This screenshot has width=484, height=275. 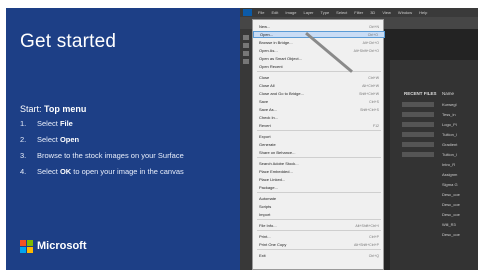 What do you see at coordinates (319, 125) in the screenshot?
I see `file-menu-item: Revert F12` at bounding box center [319, 125].